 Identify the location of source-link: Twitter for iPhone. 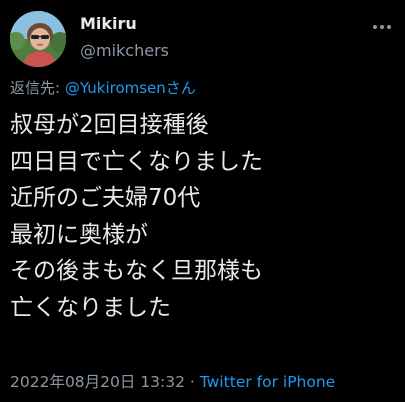
(267, 382).